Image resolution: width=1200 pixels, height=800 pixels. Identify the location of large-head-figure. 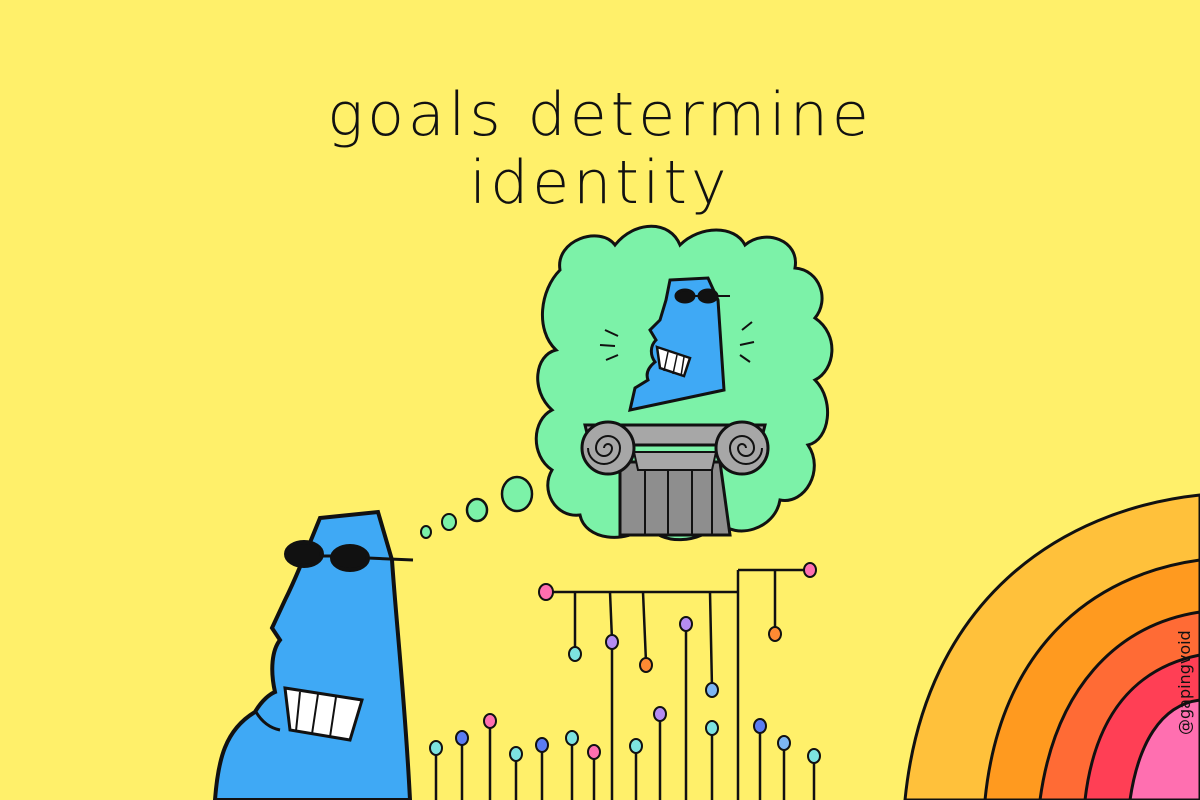
(313, 654).